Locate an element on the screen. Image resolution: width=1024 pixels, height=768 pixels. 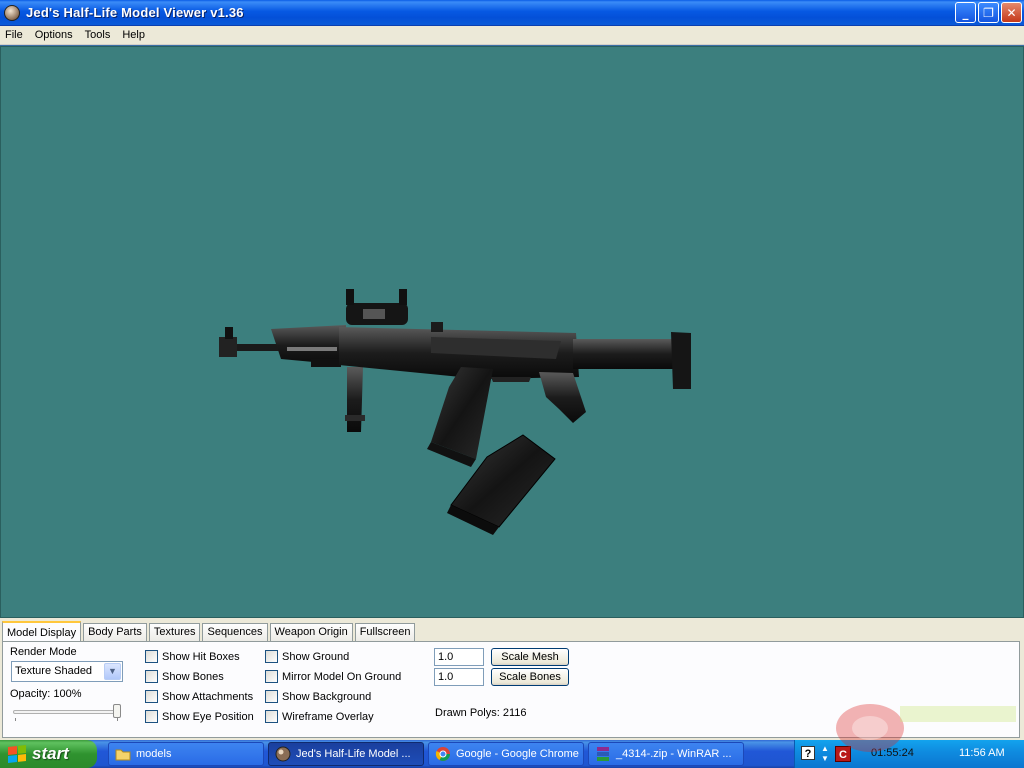
help-icon: ? is located at coordinates (808, 753).